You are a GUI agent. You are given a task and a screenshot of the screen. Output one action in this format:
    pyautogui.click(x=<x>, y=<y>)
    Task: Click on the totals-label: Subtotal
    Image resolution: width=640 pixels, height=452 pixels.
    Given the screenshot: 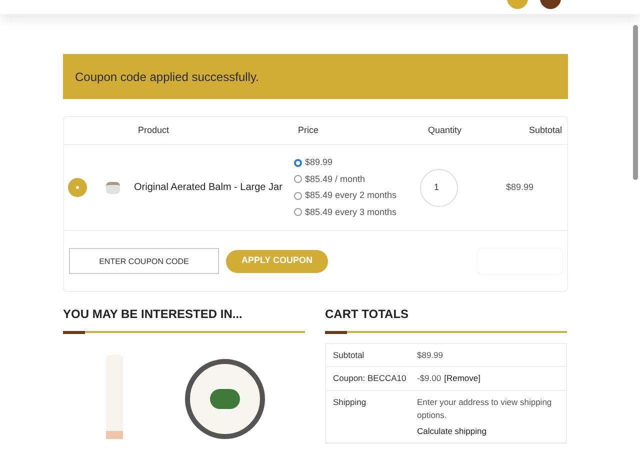 What is the action you would take?
    pyautogui.click(x=349, y=355)
    